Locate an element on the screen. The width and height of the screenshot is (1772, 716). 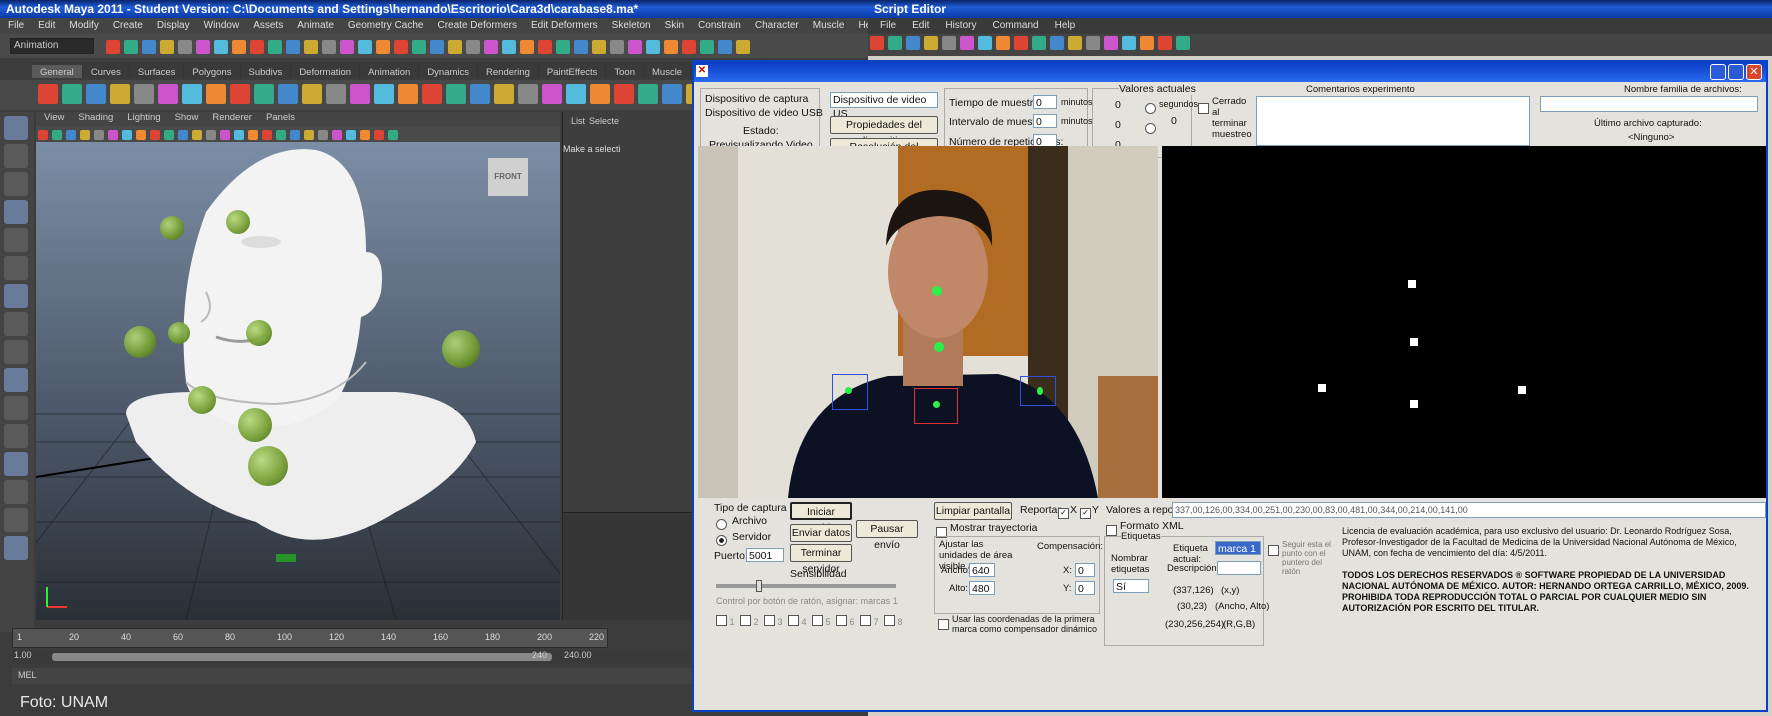
marker-checkbox: 5 is located at coordinates (821, 621).